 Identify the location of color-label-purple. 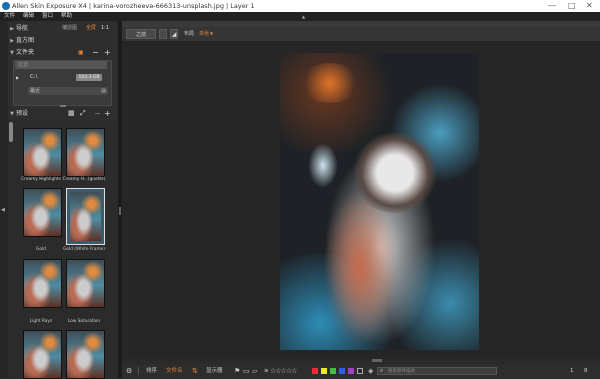
(351, 371).